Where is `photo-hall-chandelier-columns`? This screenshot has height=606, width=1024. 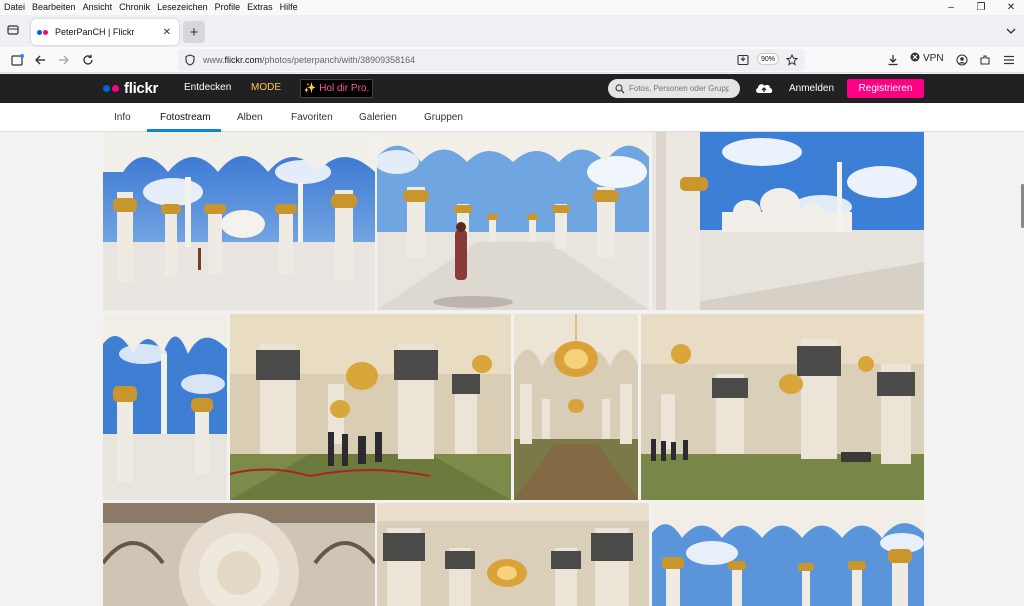
photo-hall-chandelier-columns is located at coordinates (513, 554).